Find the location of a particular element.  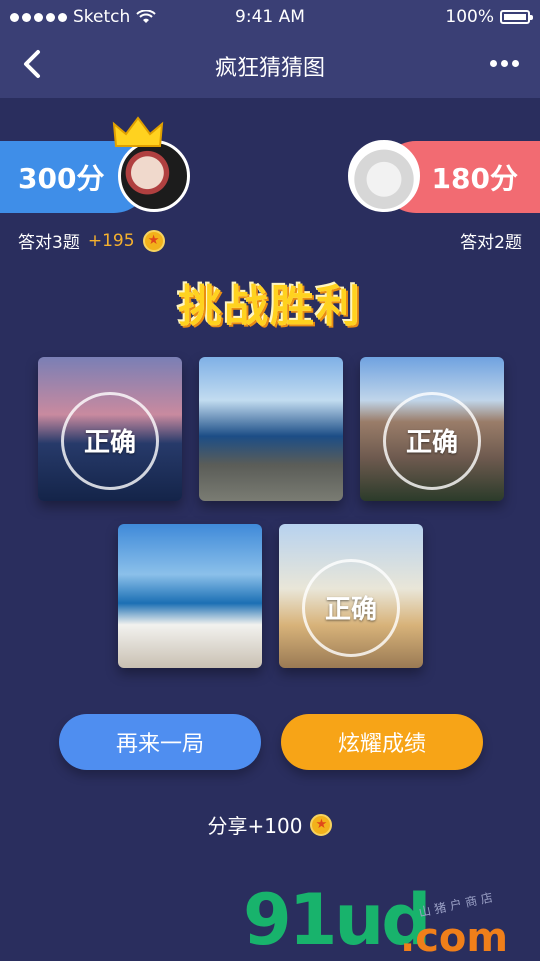

watermark-domain: .com is located at coordinates (454, 938).